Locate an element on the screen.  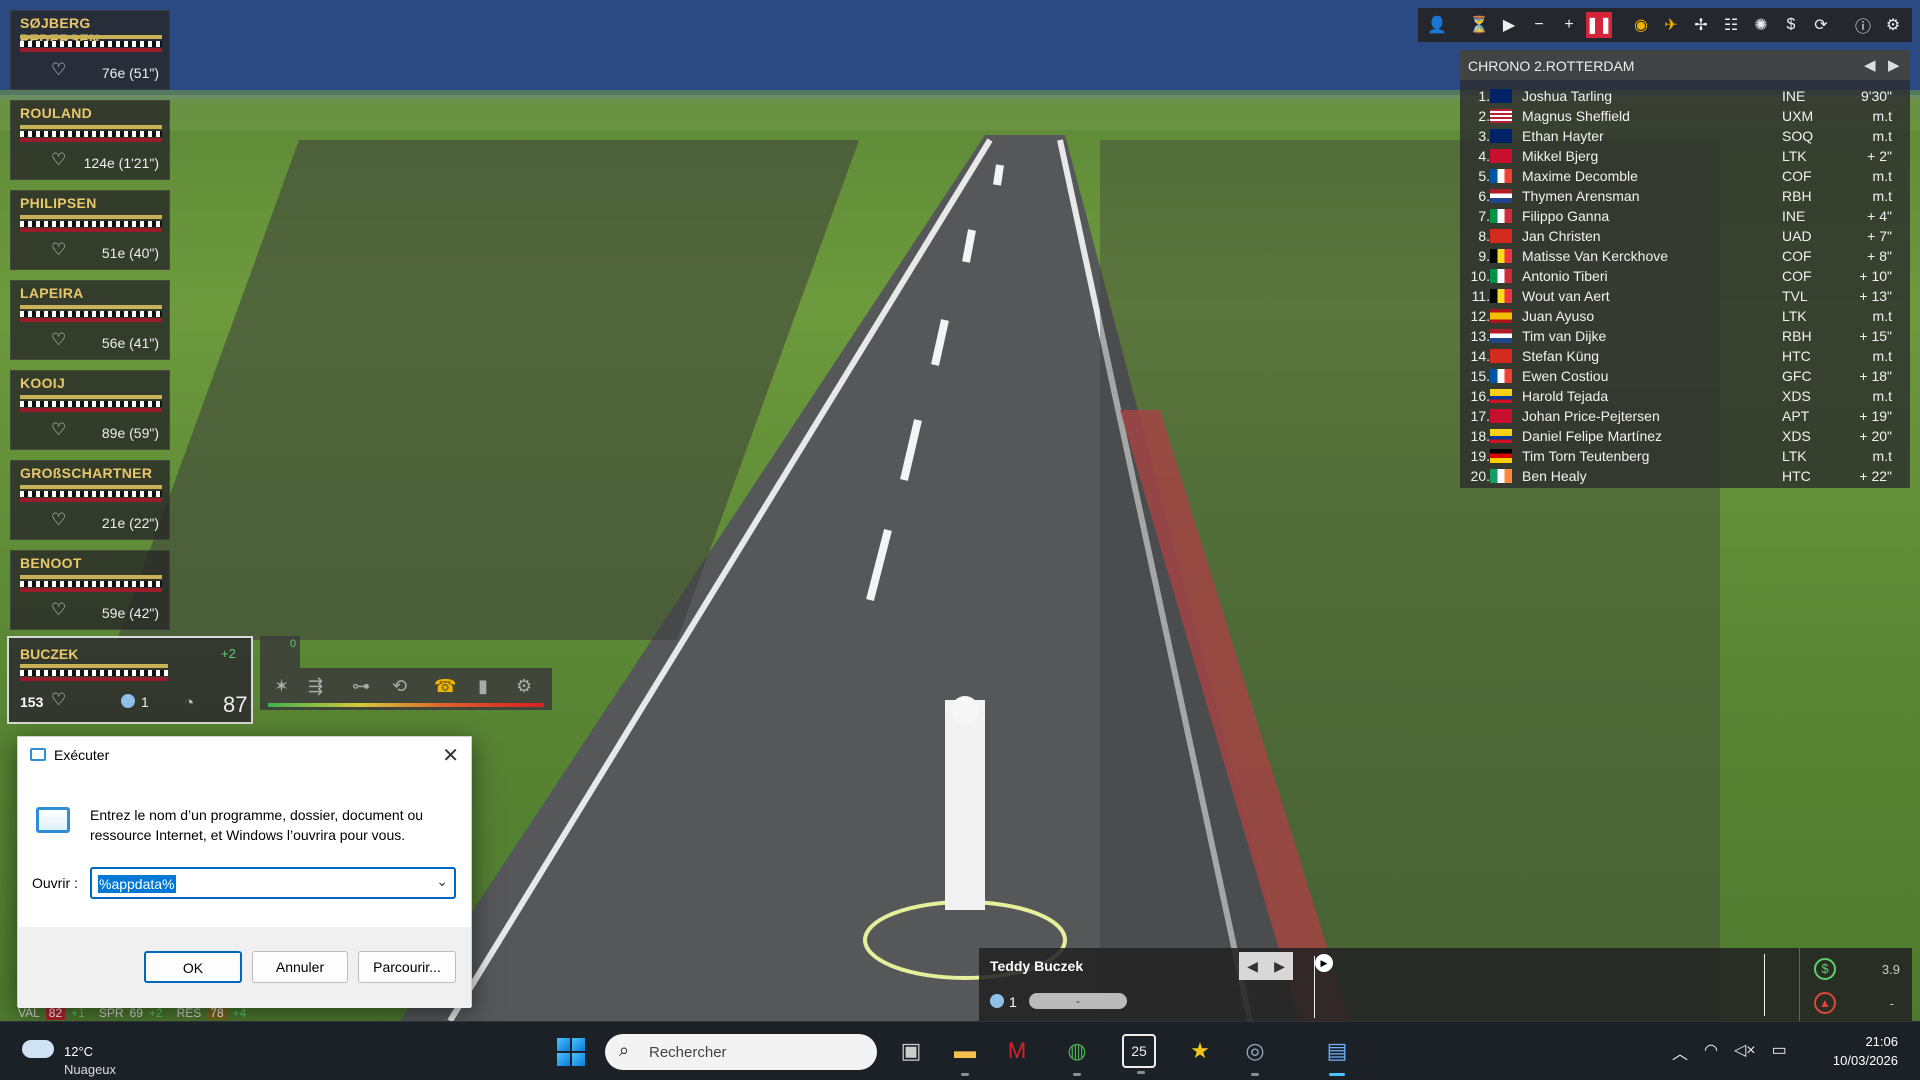
helicopter-icon: ✈ is located at coordinates (1671, 25).